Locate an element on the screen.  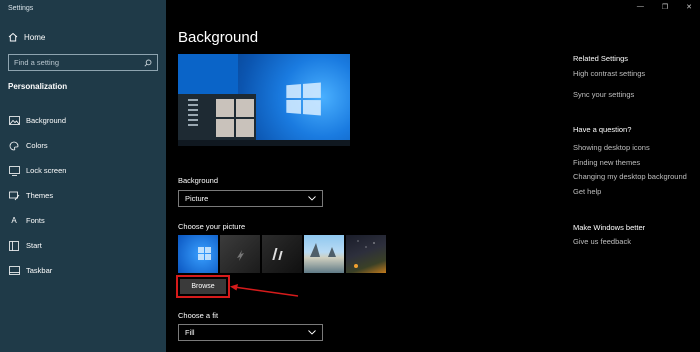
home-icon is located at coordinates (13, 37).